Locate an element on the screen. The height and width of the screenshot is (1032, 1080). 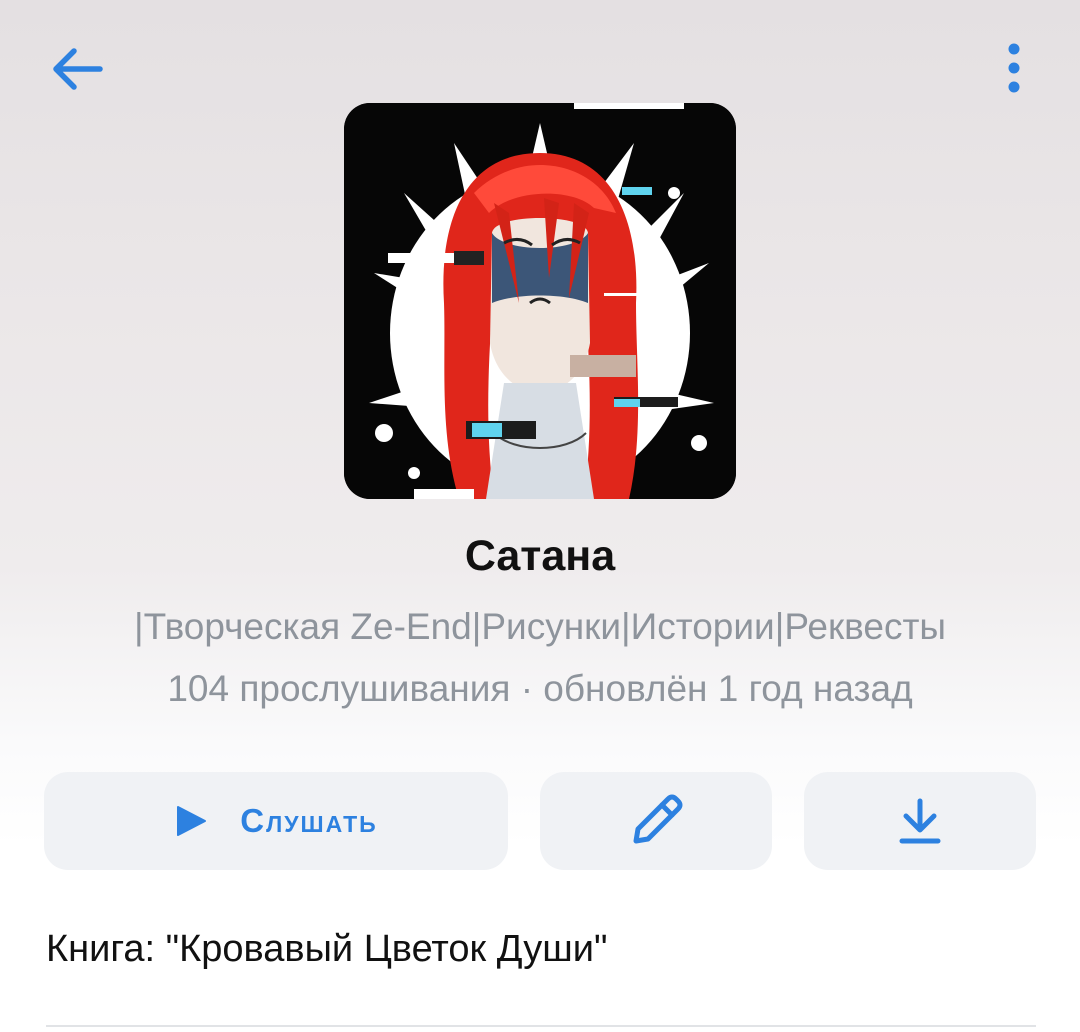
edit-button is located at coordinates (656, 821).